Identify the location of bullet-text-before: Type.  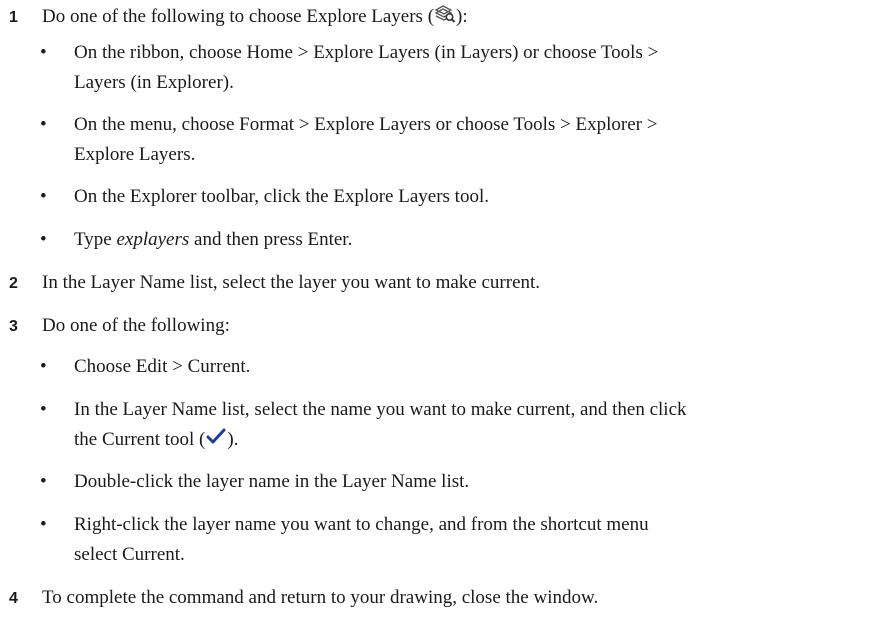
(95, 239).